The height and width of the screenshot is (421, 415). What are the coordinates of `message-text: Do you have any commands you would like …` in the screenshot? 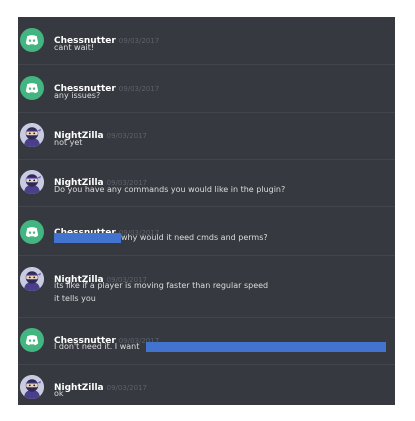 It's located at (170, 189).